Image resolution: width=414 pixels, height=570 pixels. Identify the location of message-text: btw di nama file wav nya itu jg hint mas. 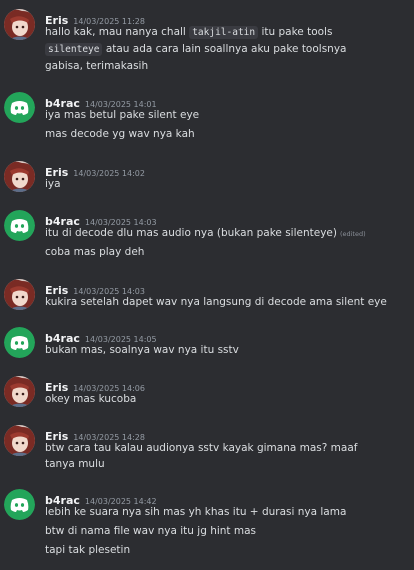
(151, 531).